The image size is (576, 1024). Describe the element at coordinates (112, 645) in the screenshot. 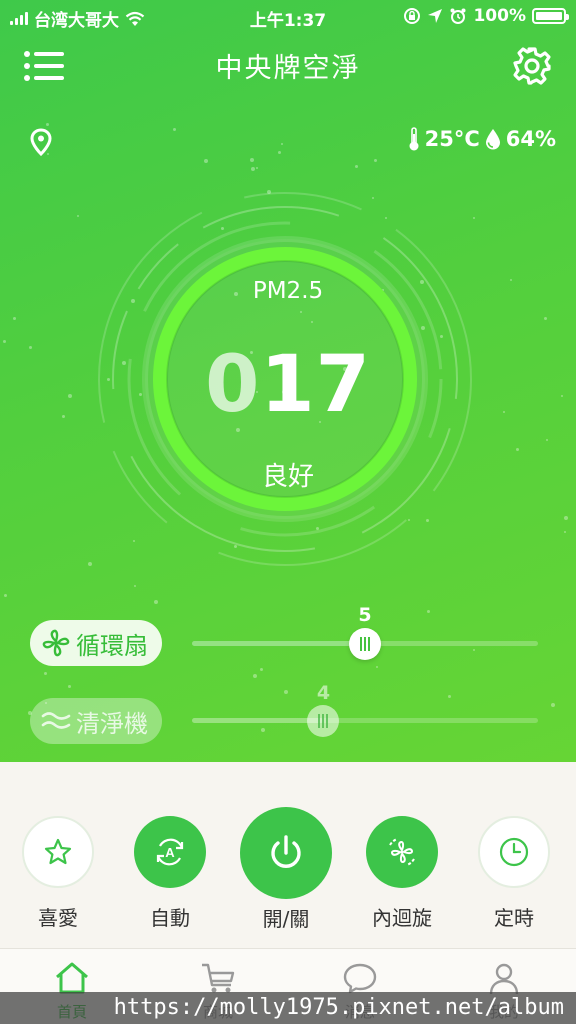

I see `fan-mode-label: 循環扇` at that location.